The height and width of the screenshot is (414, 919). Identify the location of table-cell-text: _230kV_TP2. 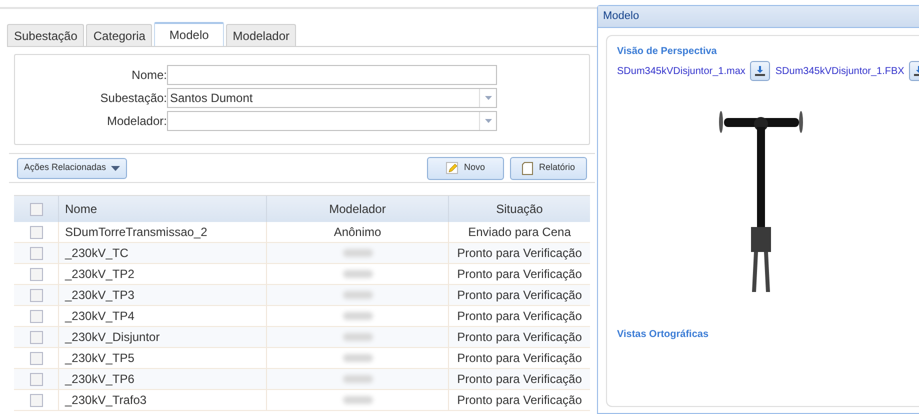
(99, 274).